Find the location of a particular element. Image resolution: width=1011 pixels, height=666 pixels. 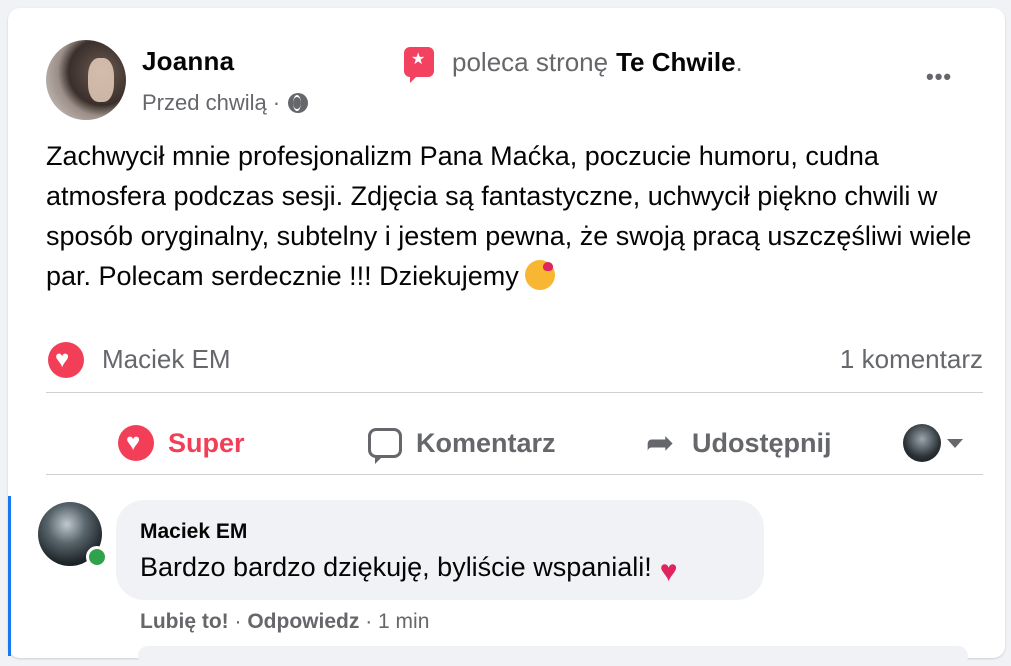

reactor-name: Maciek EM is located at coordinates (166, 359).